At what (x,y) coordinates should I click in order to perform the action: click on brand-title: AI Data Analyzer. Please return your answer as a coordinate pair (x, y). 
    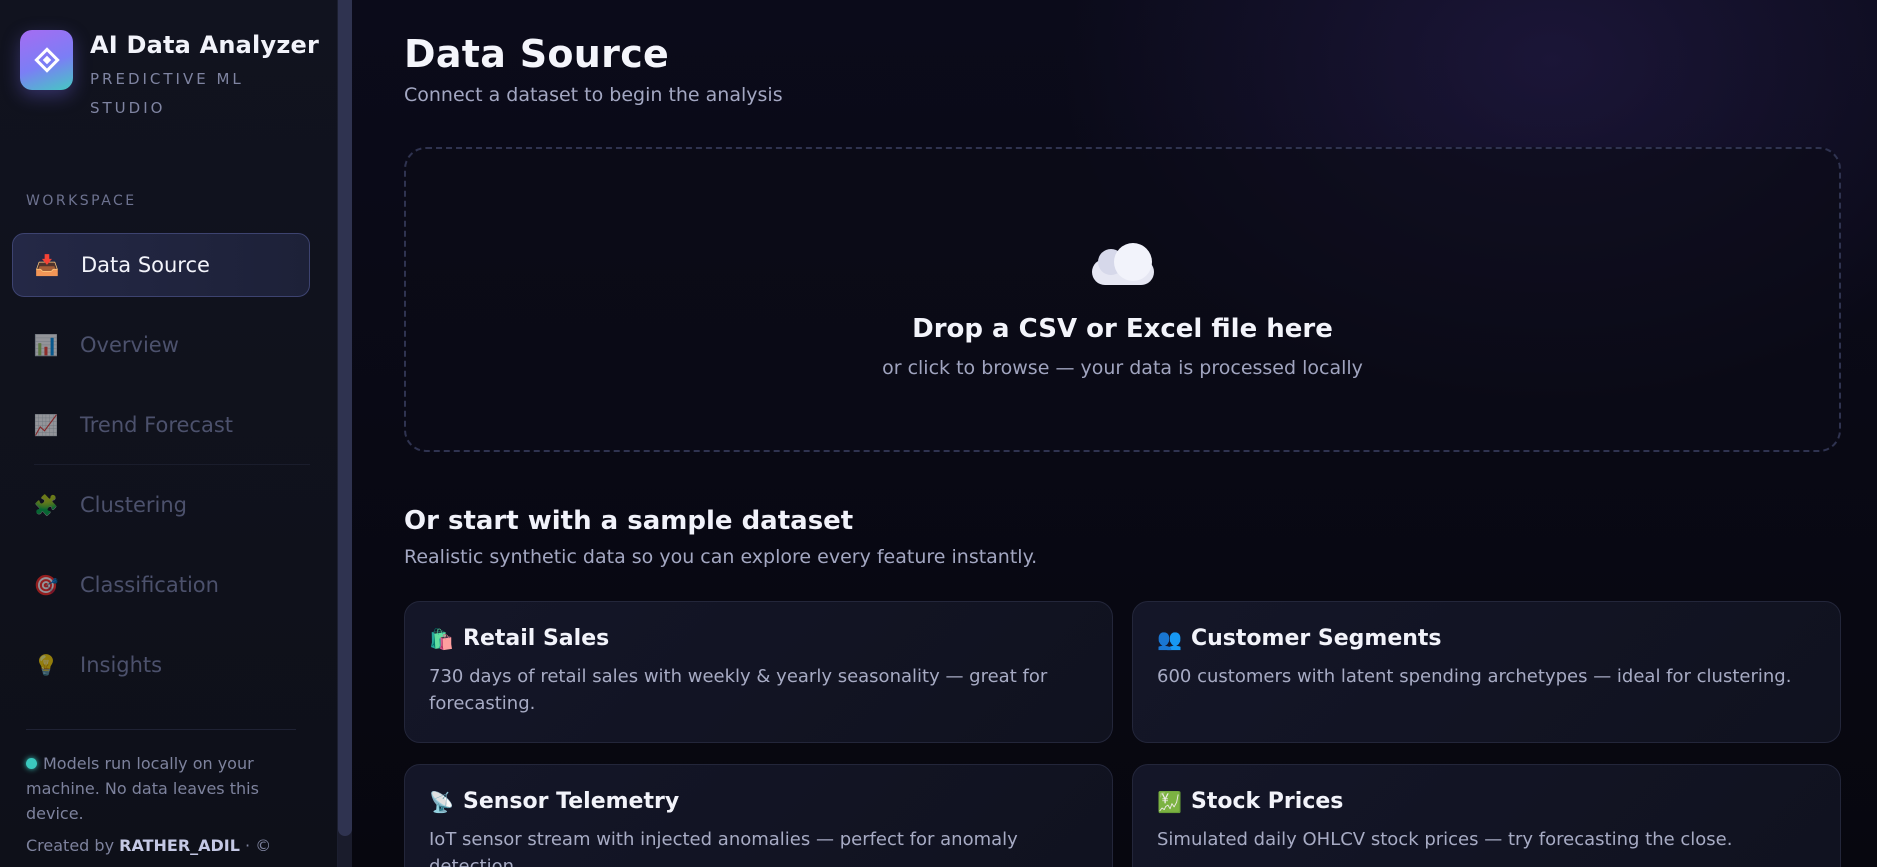
    Looking at the image, I should click on (205, 45).